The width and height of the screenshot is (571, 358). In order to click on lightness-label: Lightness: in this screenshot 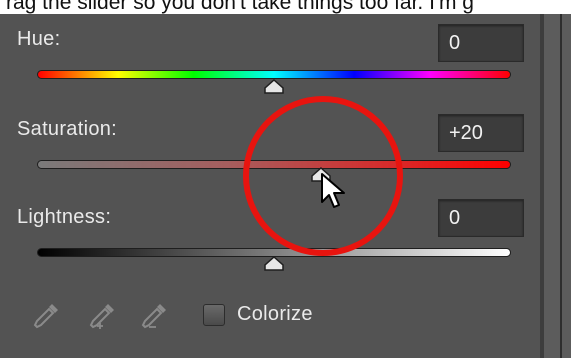, I will do `click(64, 217)`.